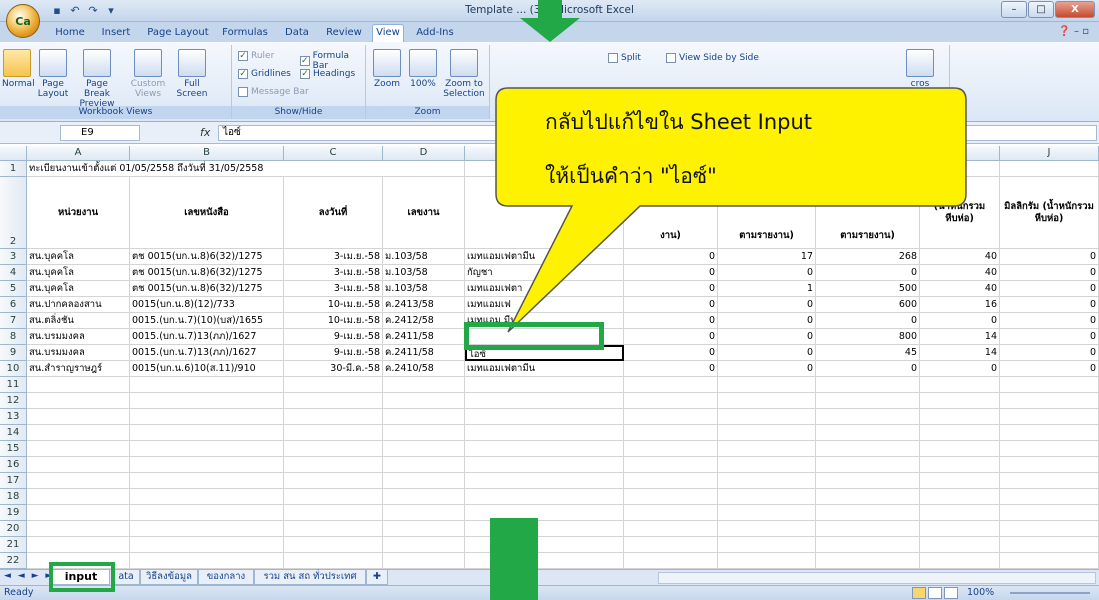 The width and height of the screenshot is (1099, 600). I want to click on sheet-tab-howto: วิธีลงข้อมูล, so click(169, 577).